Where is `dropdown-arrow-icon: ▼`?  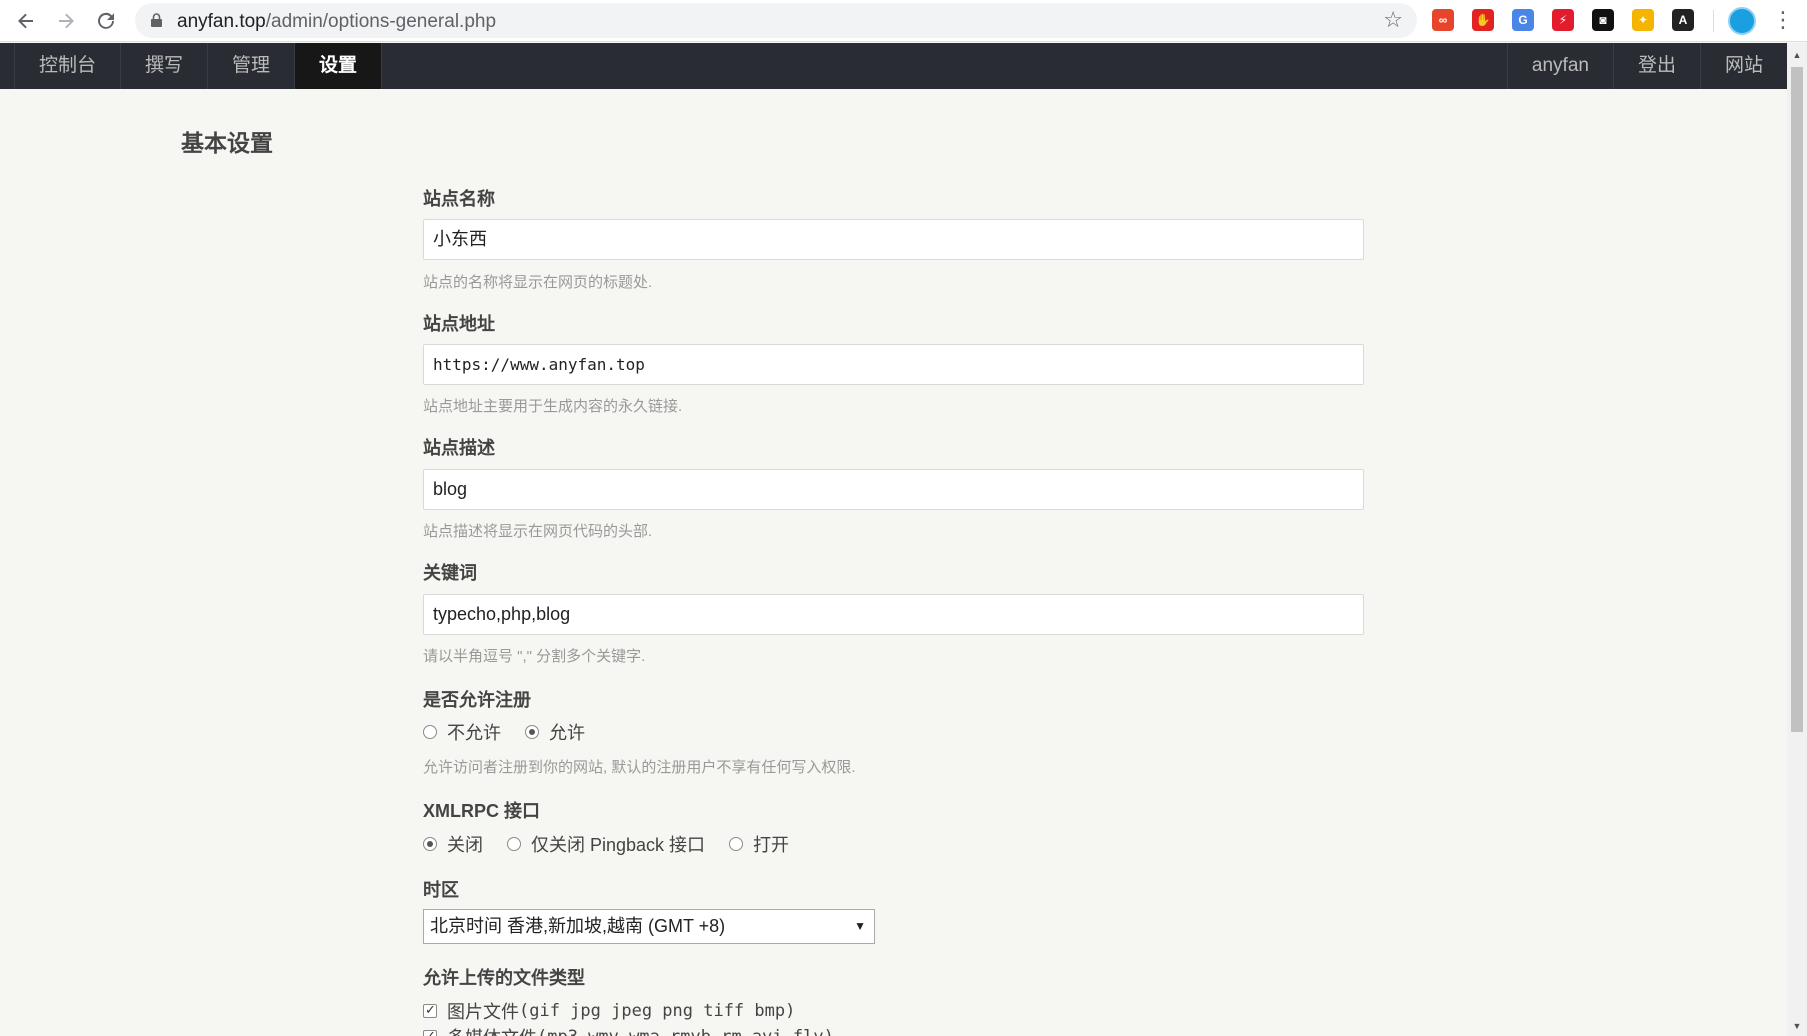 dropdown-arrow-icon: ▼ is located at coordinates (860, 926).